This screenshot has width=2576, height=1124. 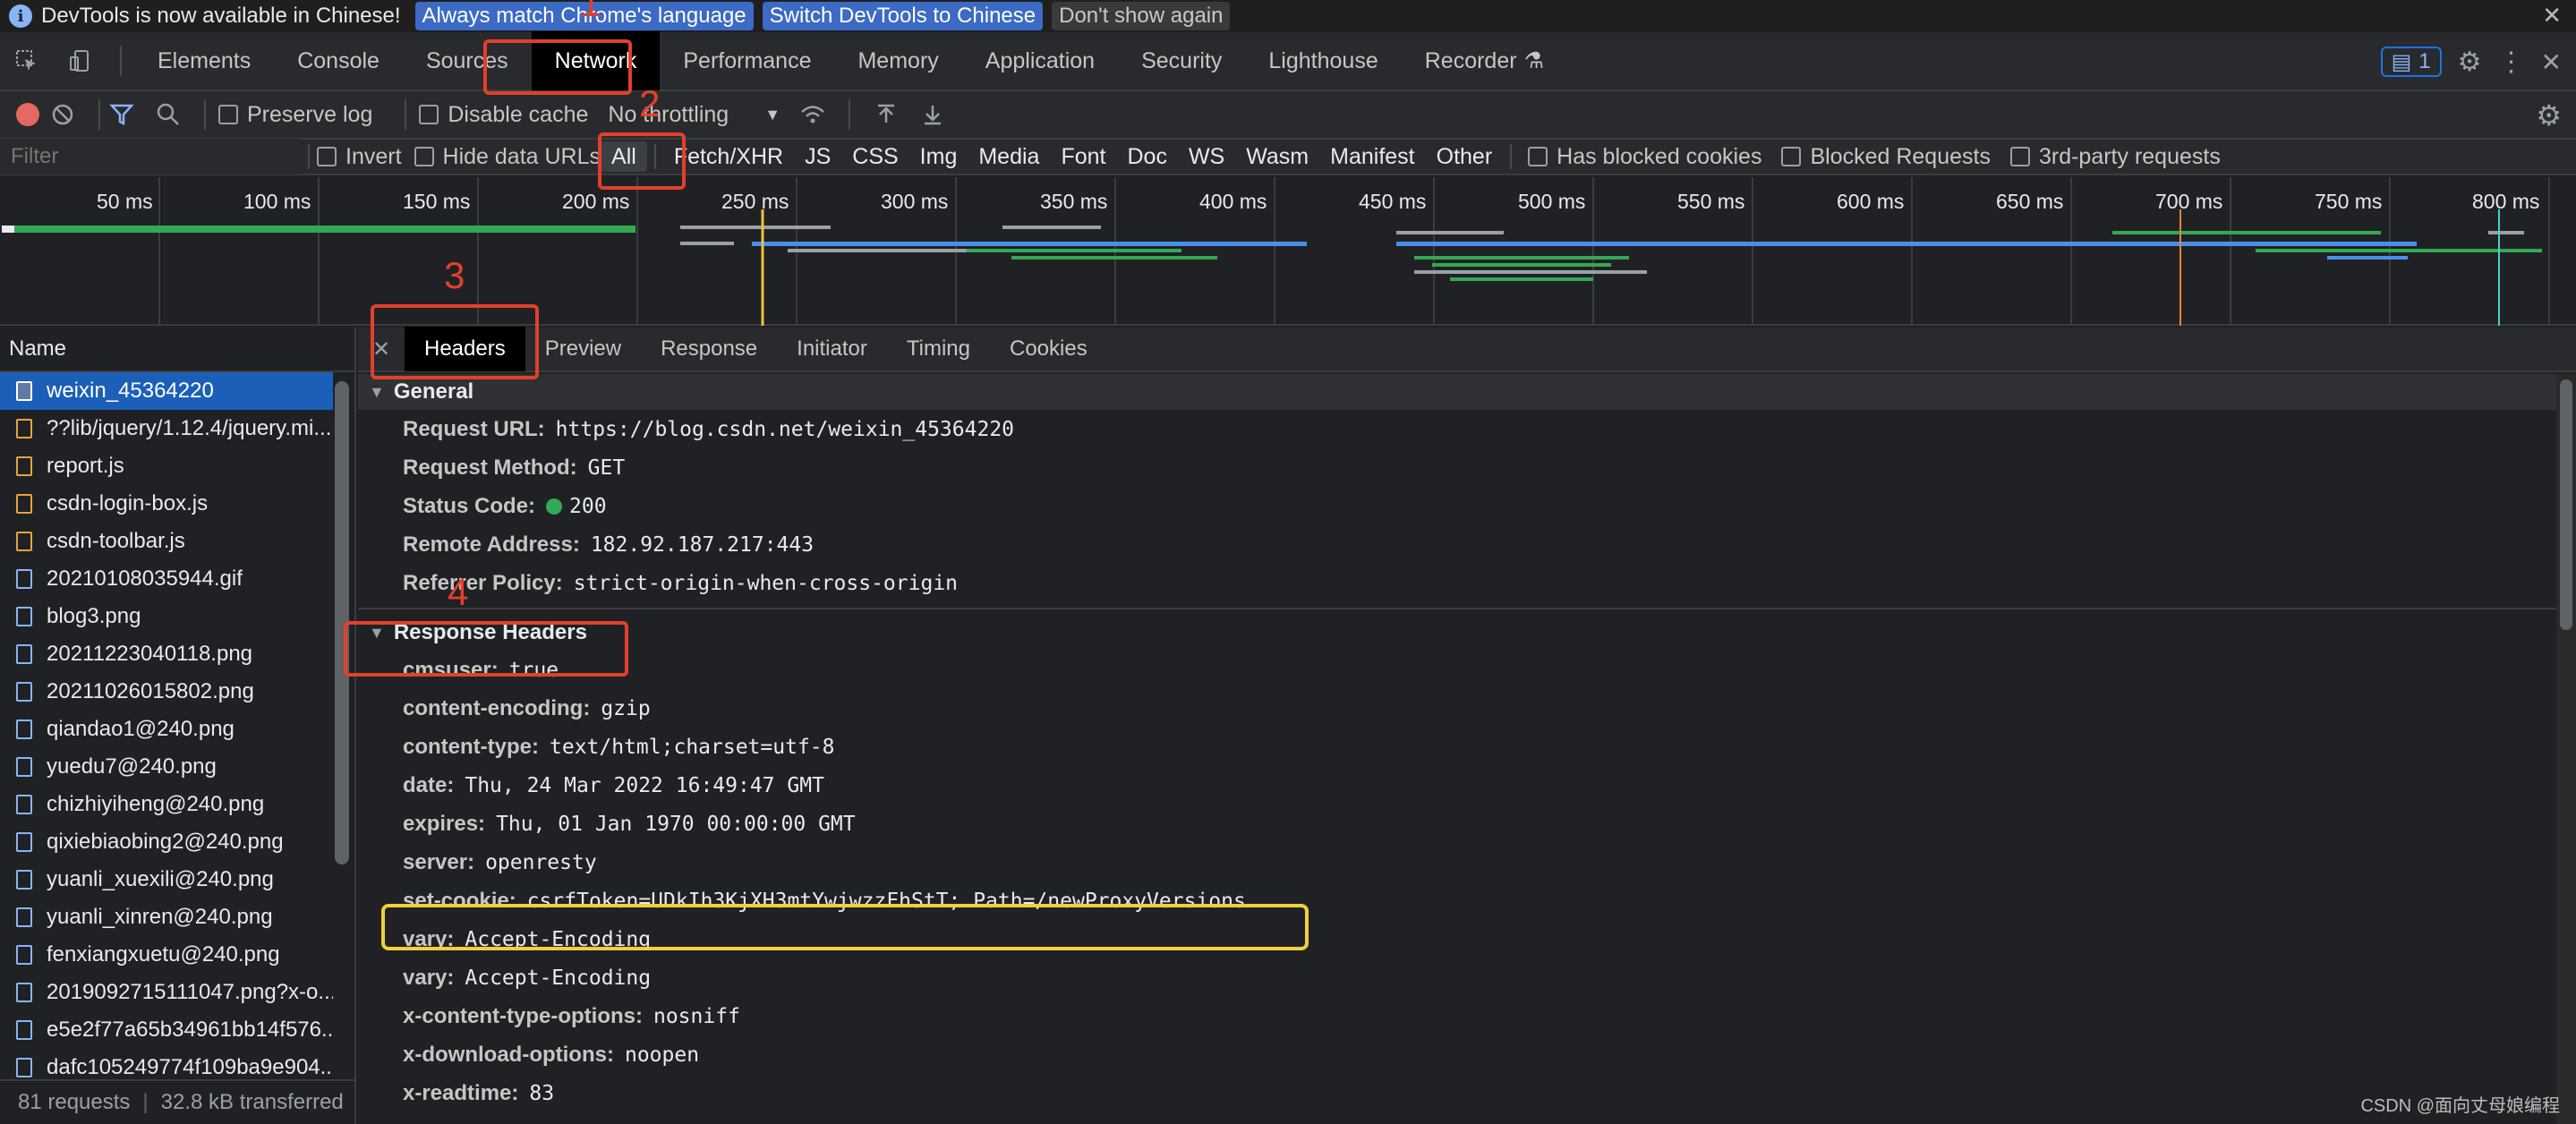 What do you see at coordinates (2189, 201) in the screenshot?
I see `timeline-tick: 700 ms` at bounding box center [2189, 201].